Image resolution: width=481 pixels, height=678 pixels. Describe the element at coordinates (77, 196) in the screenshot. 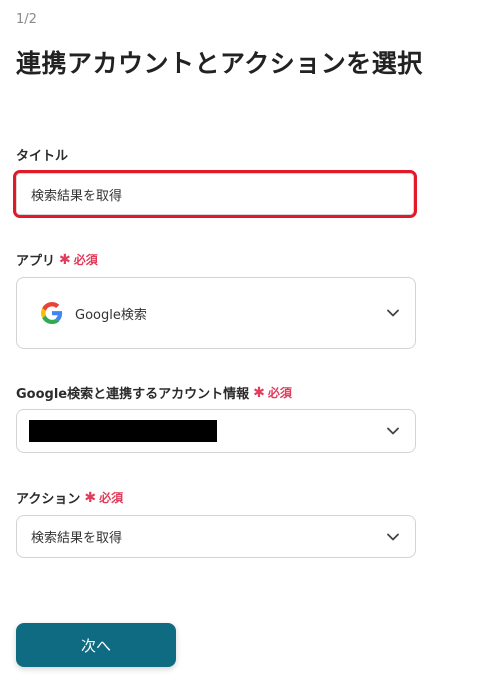

I see `title-input-value: 検索結果を取得` at that location.